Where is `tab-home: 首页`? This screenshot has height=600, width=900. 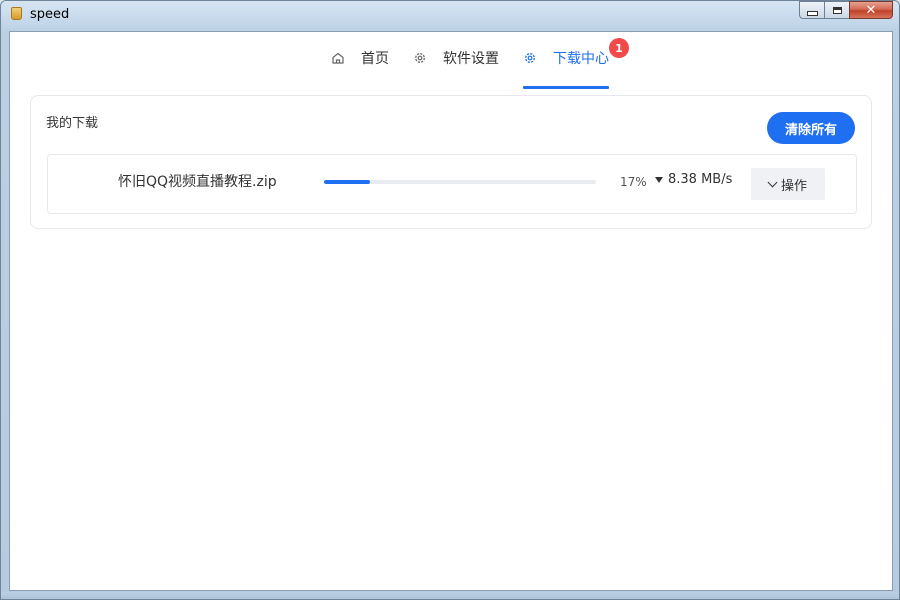 tab-home: 首页 is located at coordinates (360, 68).